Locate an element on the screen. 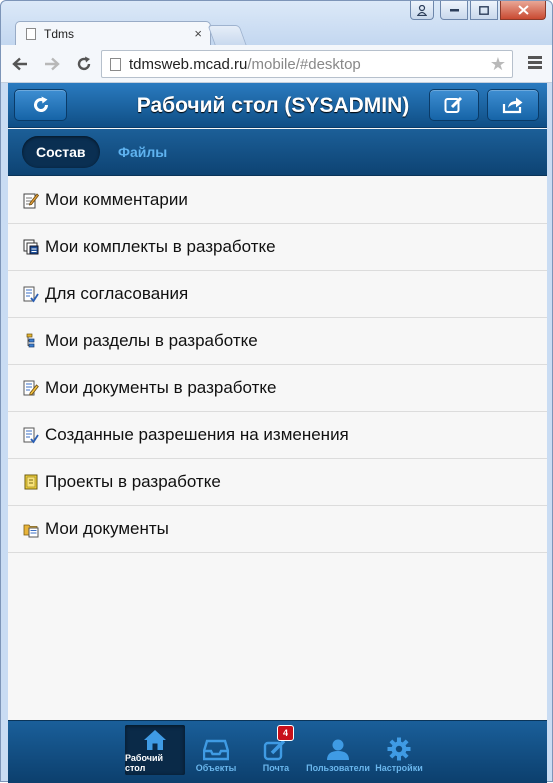  window-controls is located at coordinates (478, 10).